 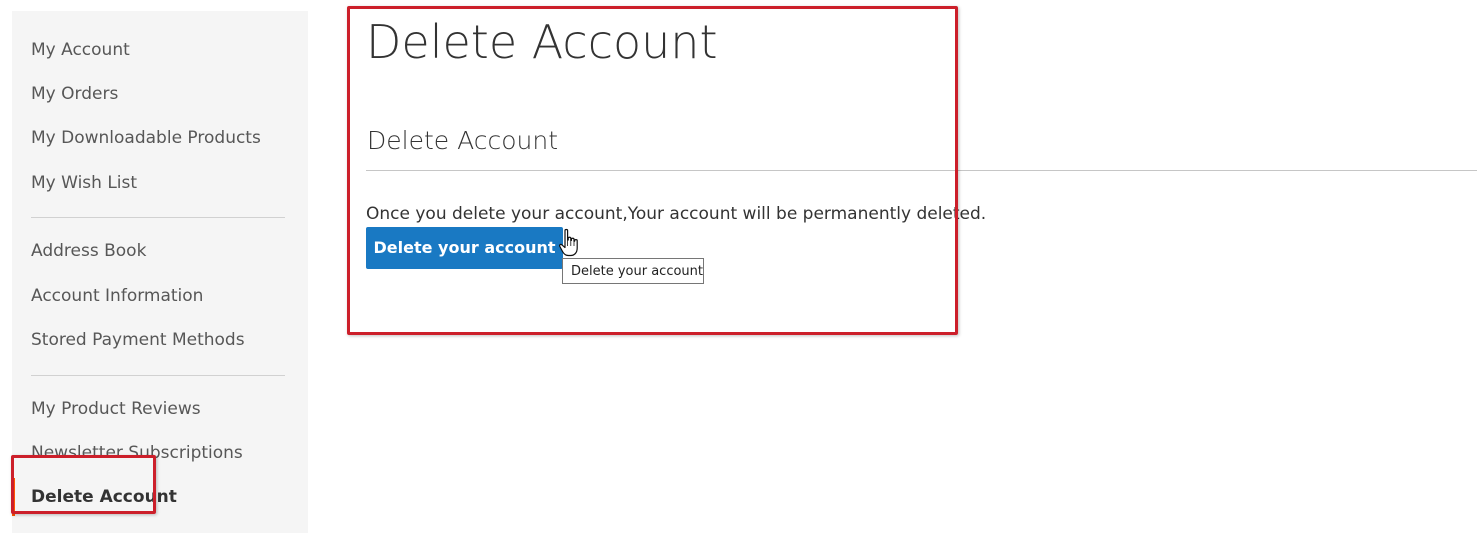 What do you see at coordinates (74, 94) in the screenshot?
I see `sidebar-item-my-orders: My Orders` at bounding box center [74, 94].